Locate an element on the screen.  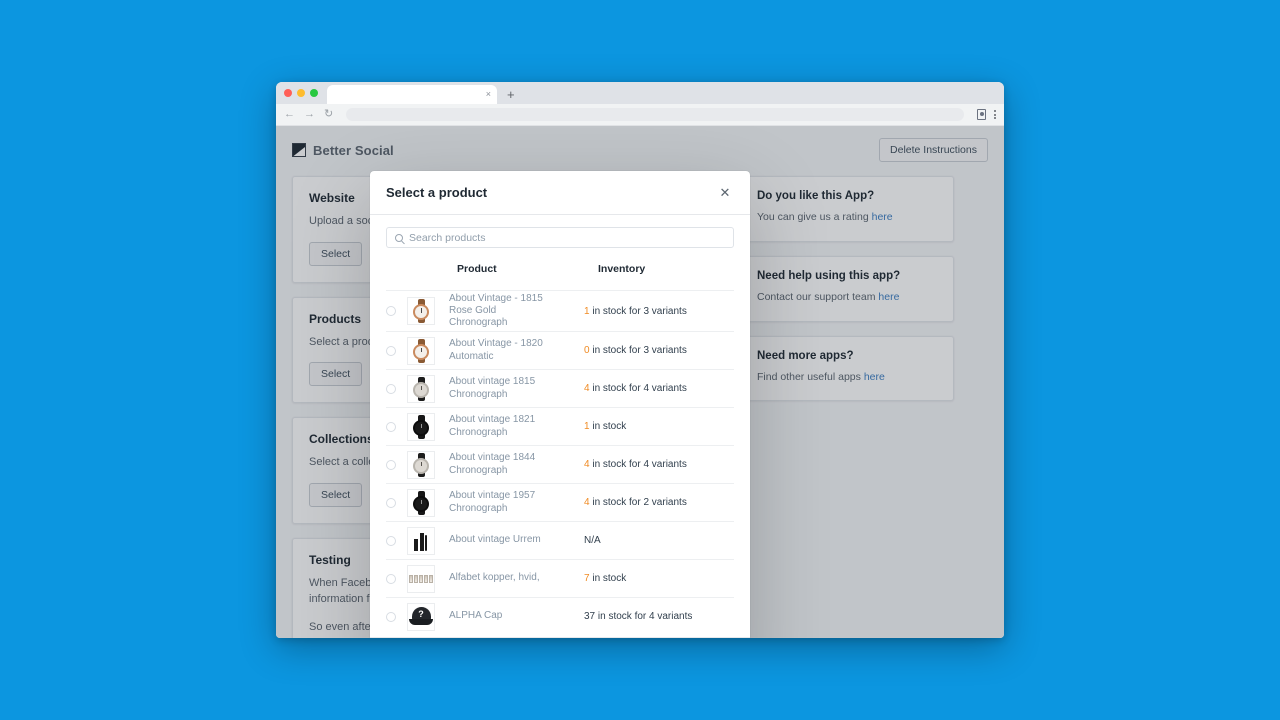
table-row: About vintage 1821 Chronograph 1 in stock is located at coordinates (560, 426).